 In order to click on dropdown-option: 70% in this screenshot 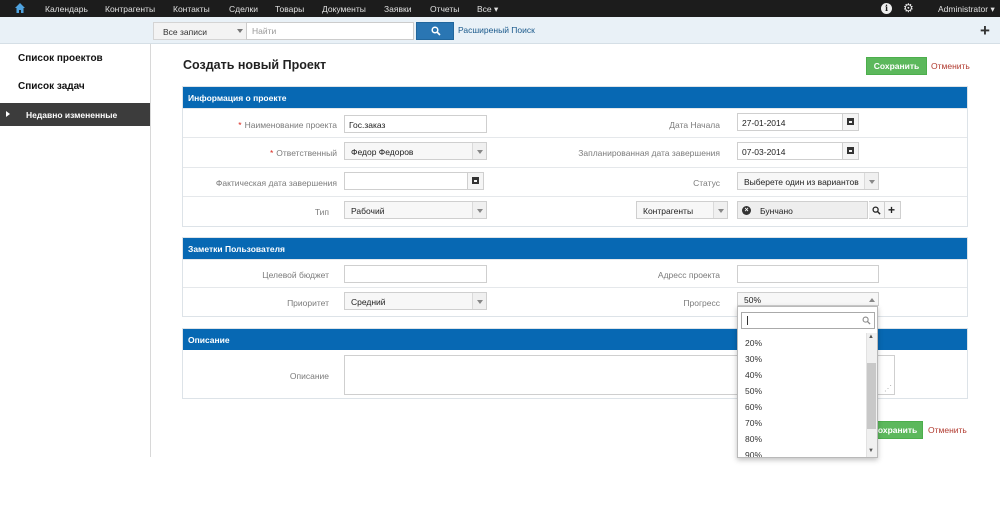, I will do `click(753, 423)`.